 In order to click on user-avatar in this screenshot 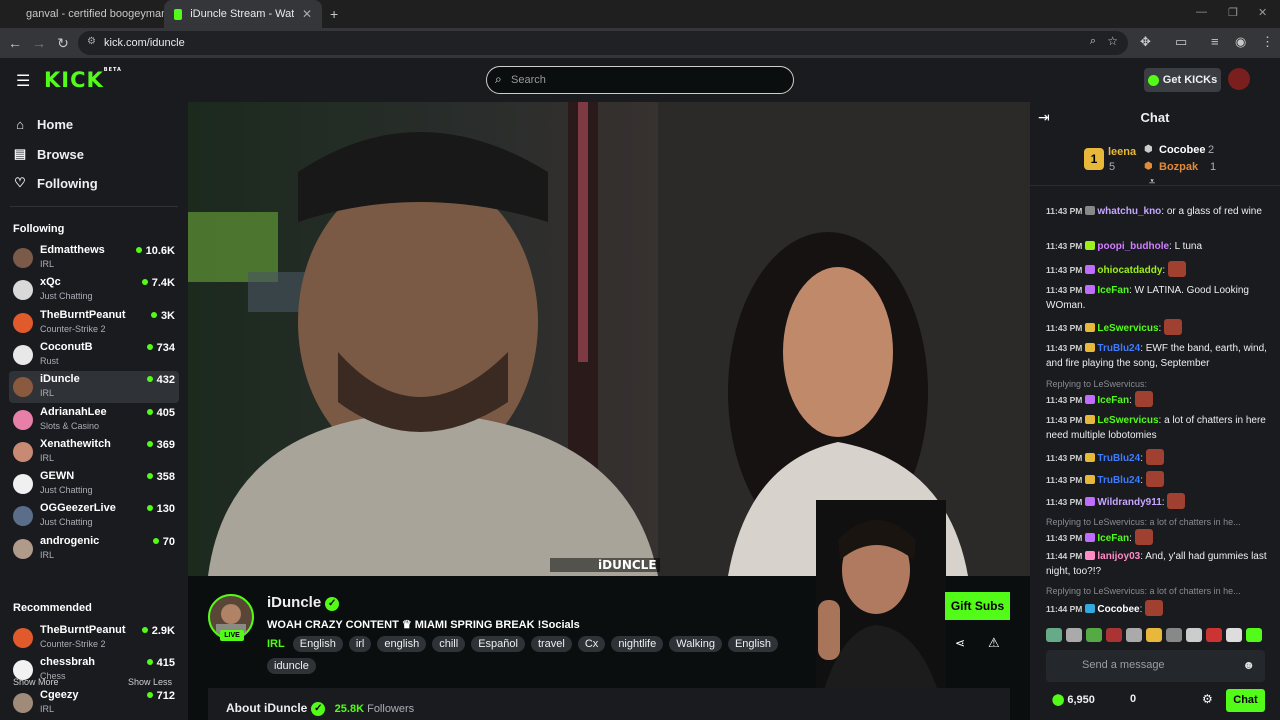, I will do `click(1239, 79)`.